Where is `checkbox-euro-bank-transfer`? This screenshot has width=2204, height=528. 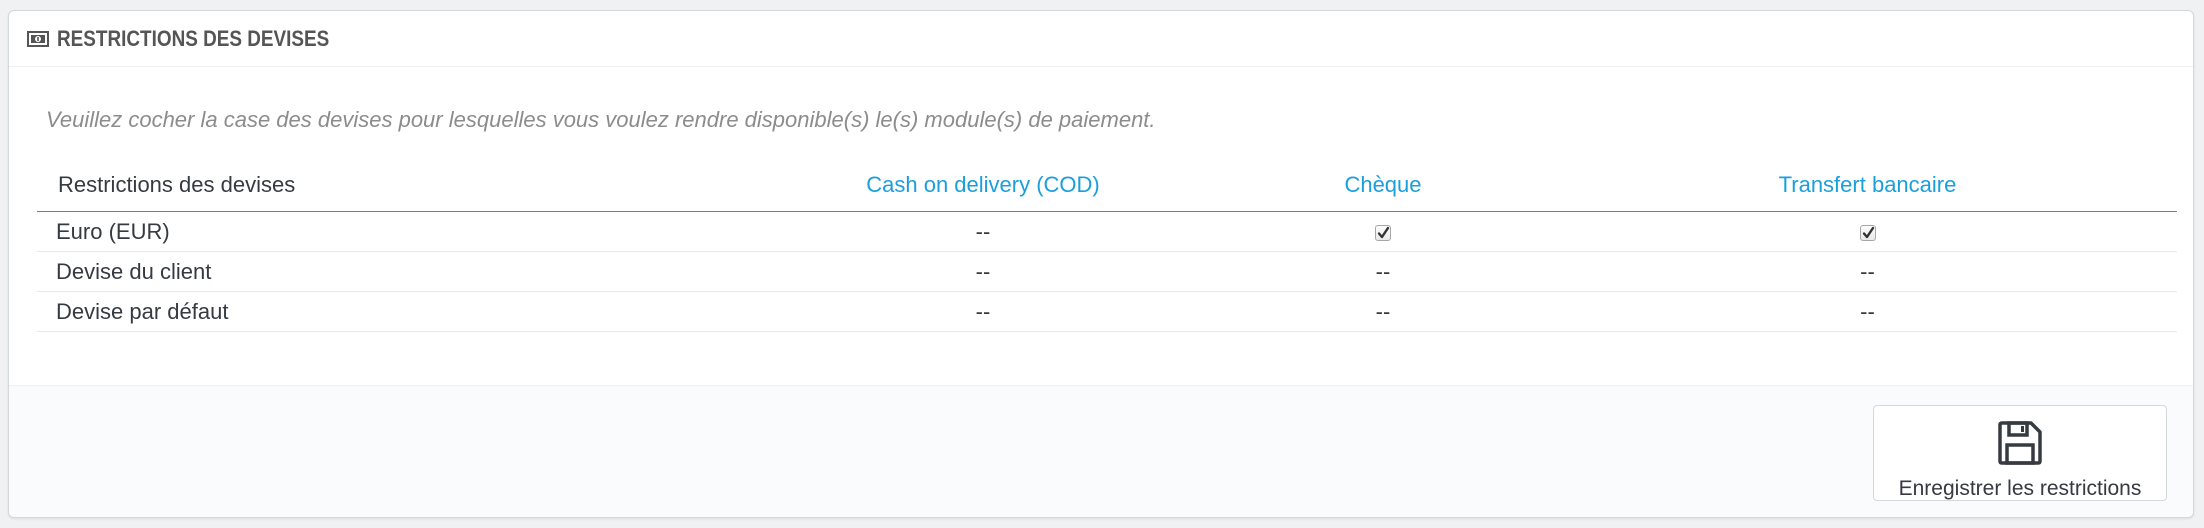
checkbox-euro-bank-transfer is located at coordinates (1867, 232).